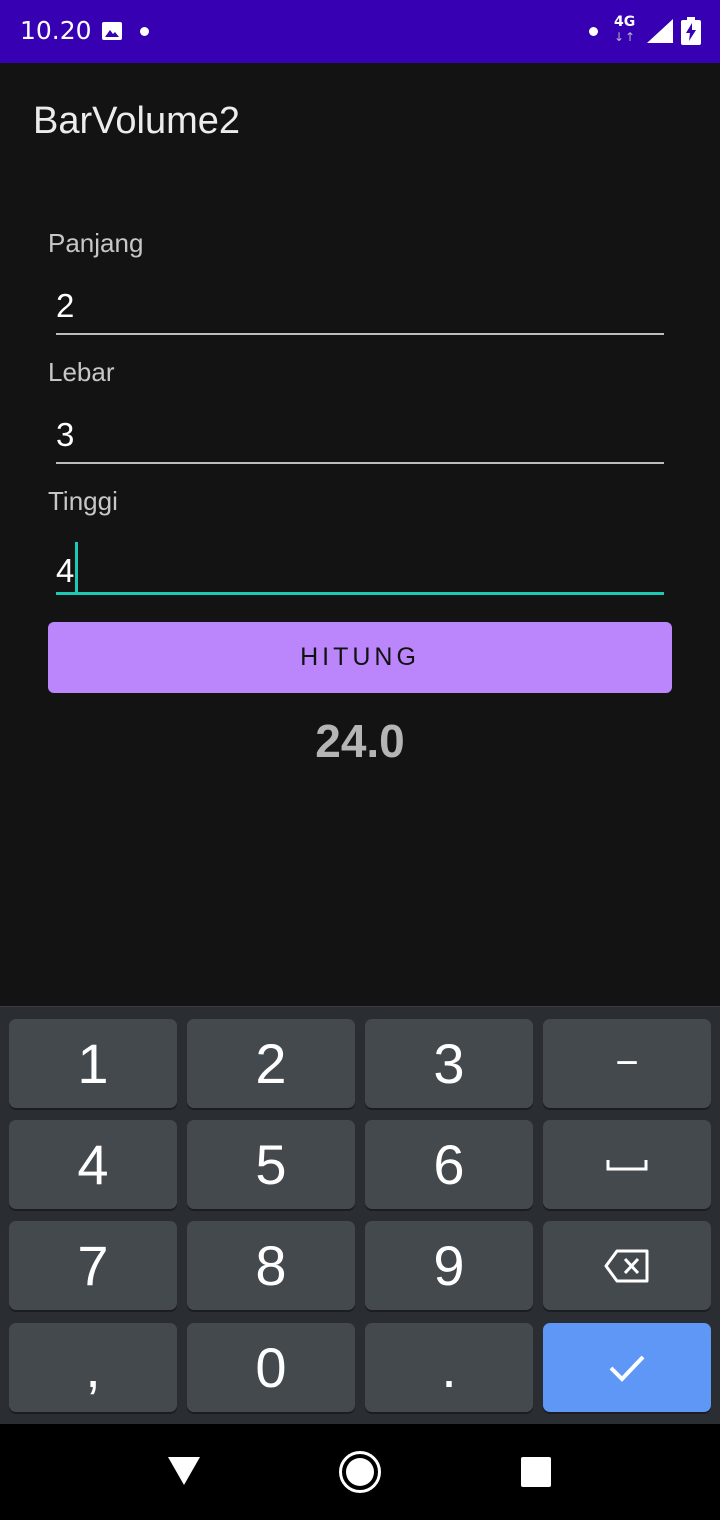  What do you see at coordinates (65, 305) in the screenshot?
I see `panjang-value: 2` at bounding box center [65, 305].